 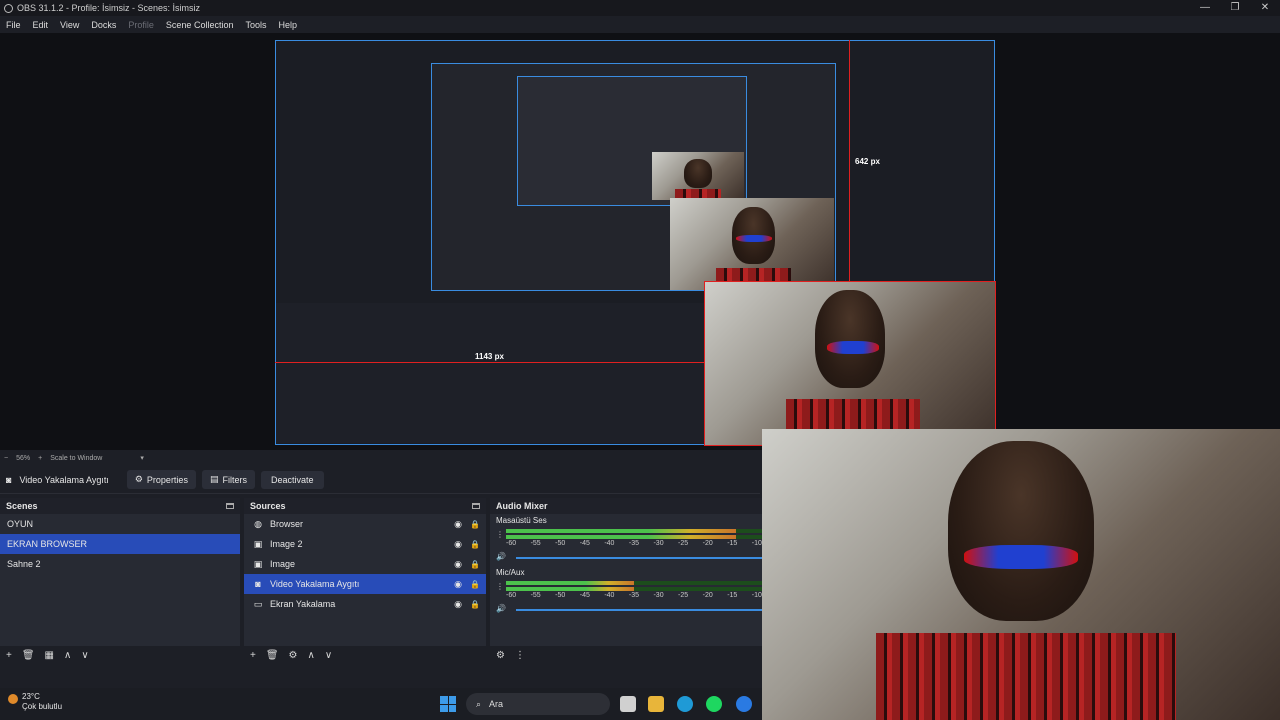 I want to click on taskbar-search: ⌕ Ara, so click(x=538, y=704).